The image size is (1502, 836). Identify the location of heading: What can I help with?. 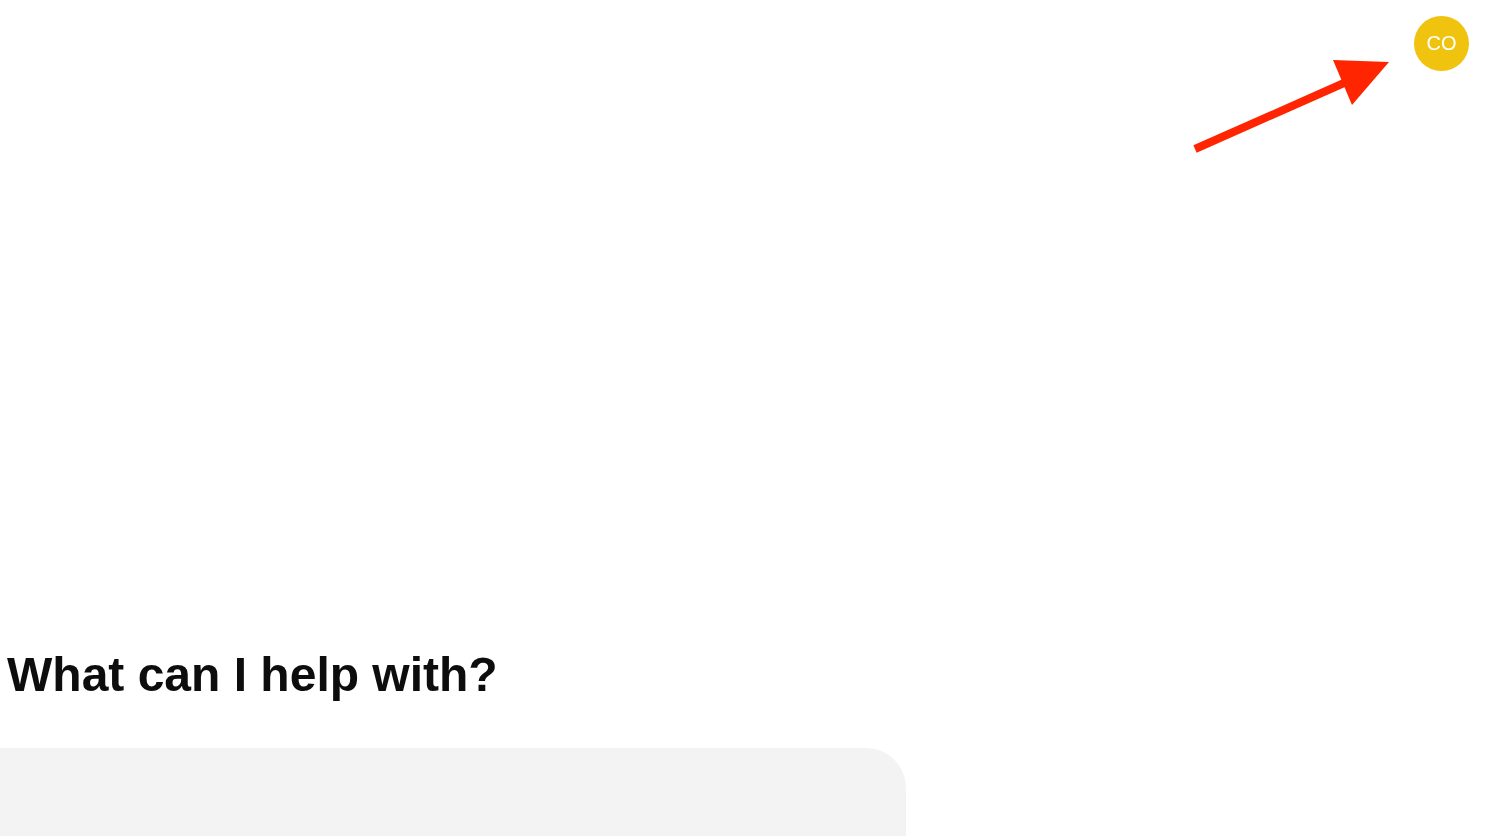
(252, 675).